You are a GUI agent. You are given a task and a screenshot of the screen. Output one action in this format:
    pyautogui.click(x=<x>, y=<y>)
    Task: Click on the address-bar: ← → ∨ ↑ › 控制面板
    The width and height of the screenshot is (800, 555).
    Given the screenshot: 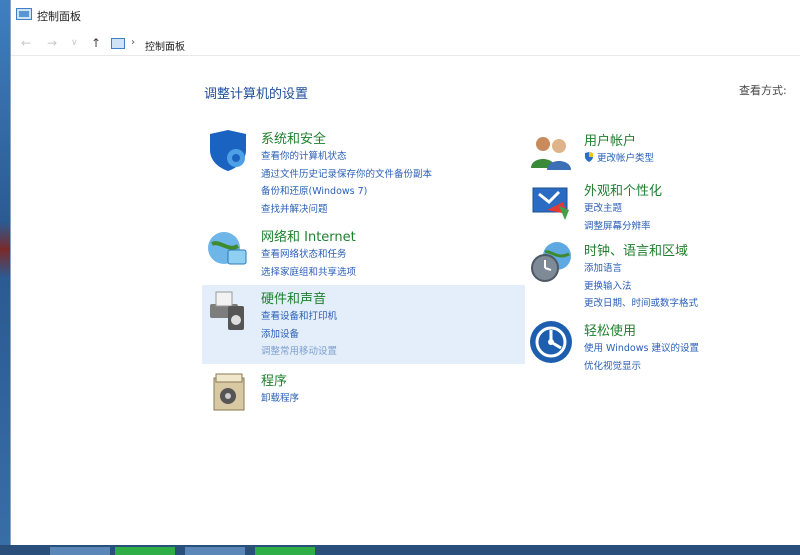 What is the action you would take?
    pyautogui.click(x=405, y=44)
    